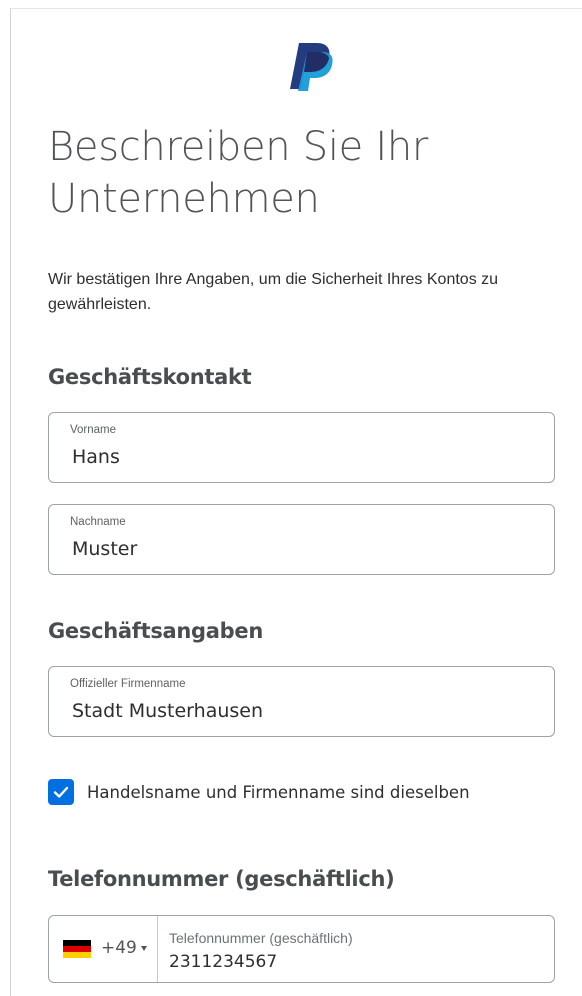  I want to click on checkmark-icon, so click(61, 792).